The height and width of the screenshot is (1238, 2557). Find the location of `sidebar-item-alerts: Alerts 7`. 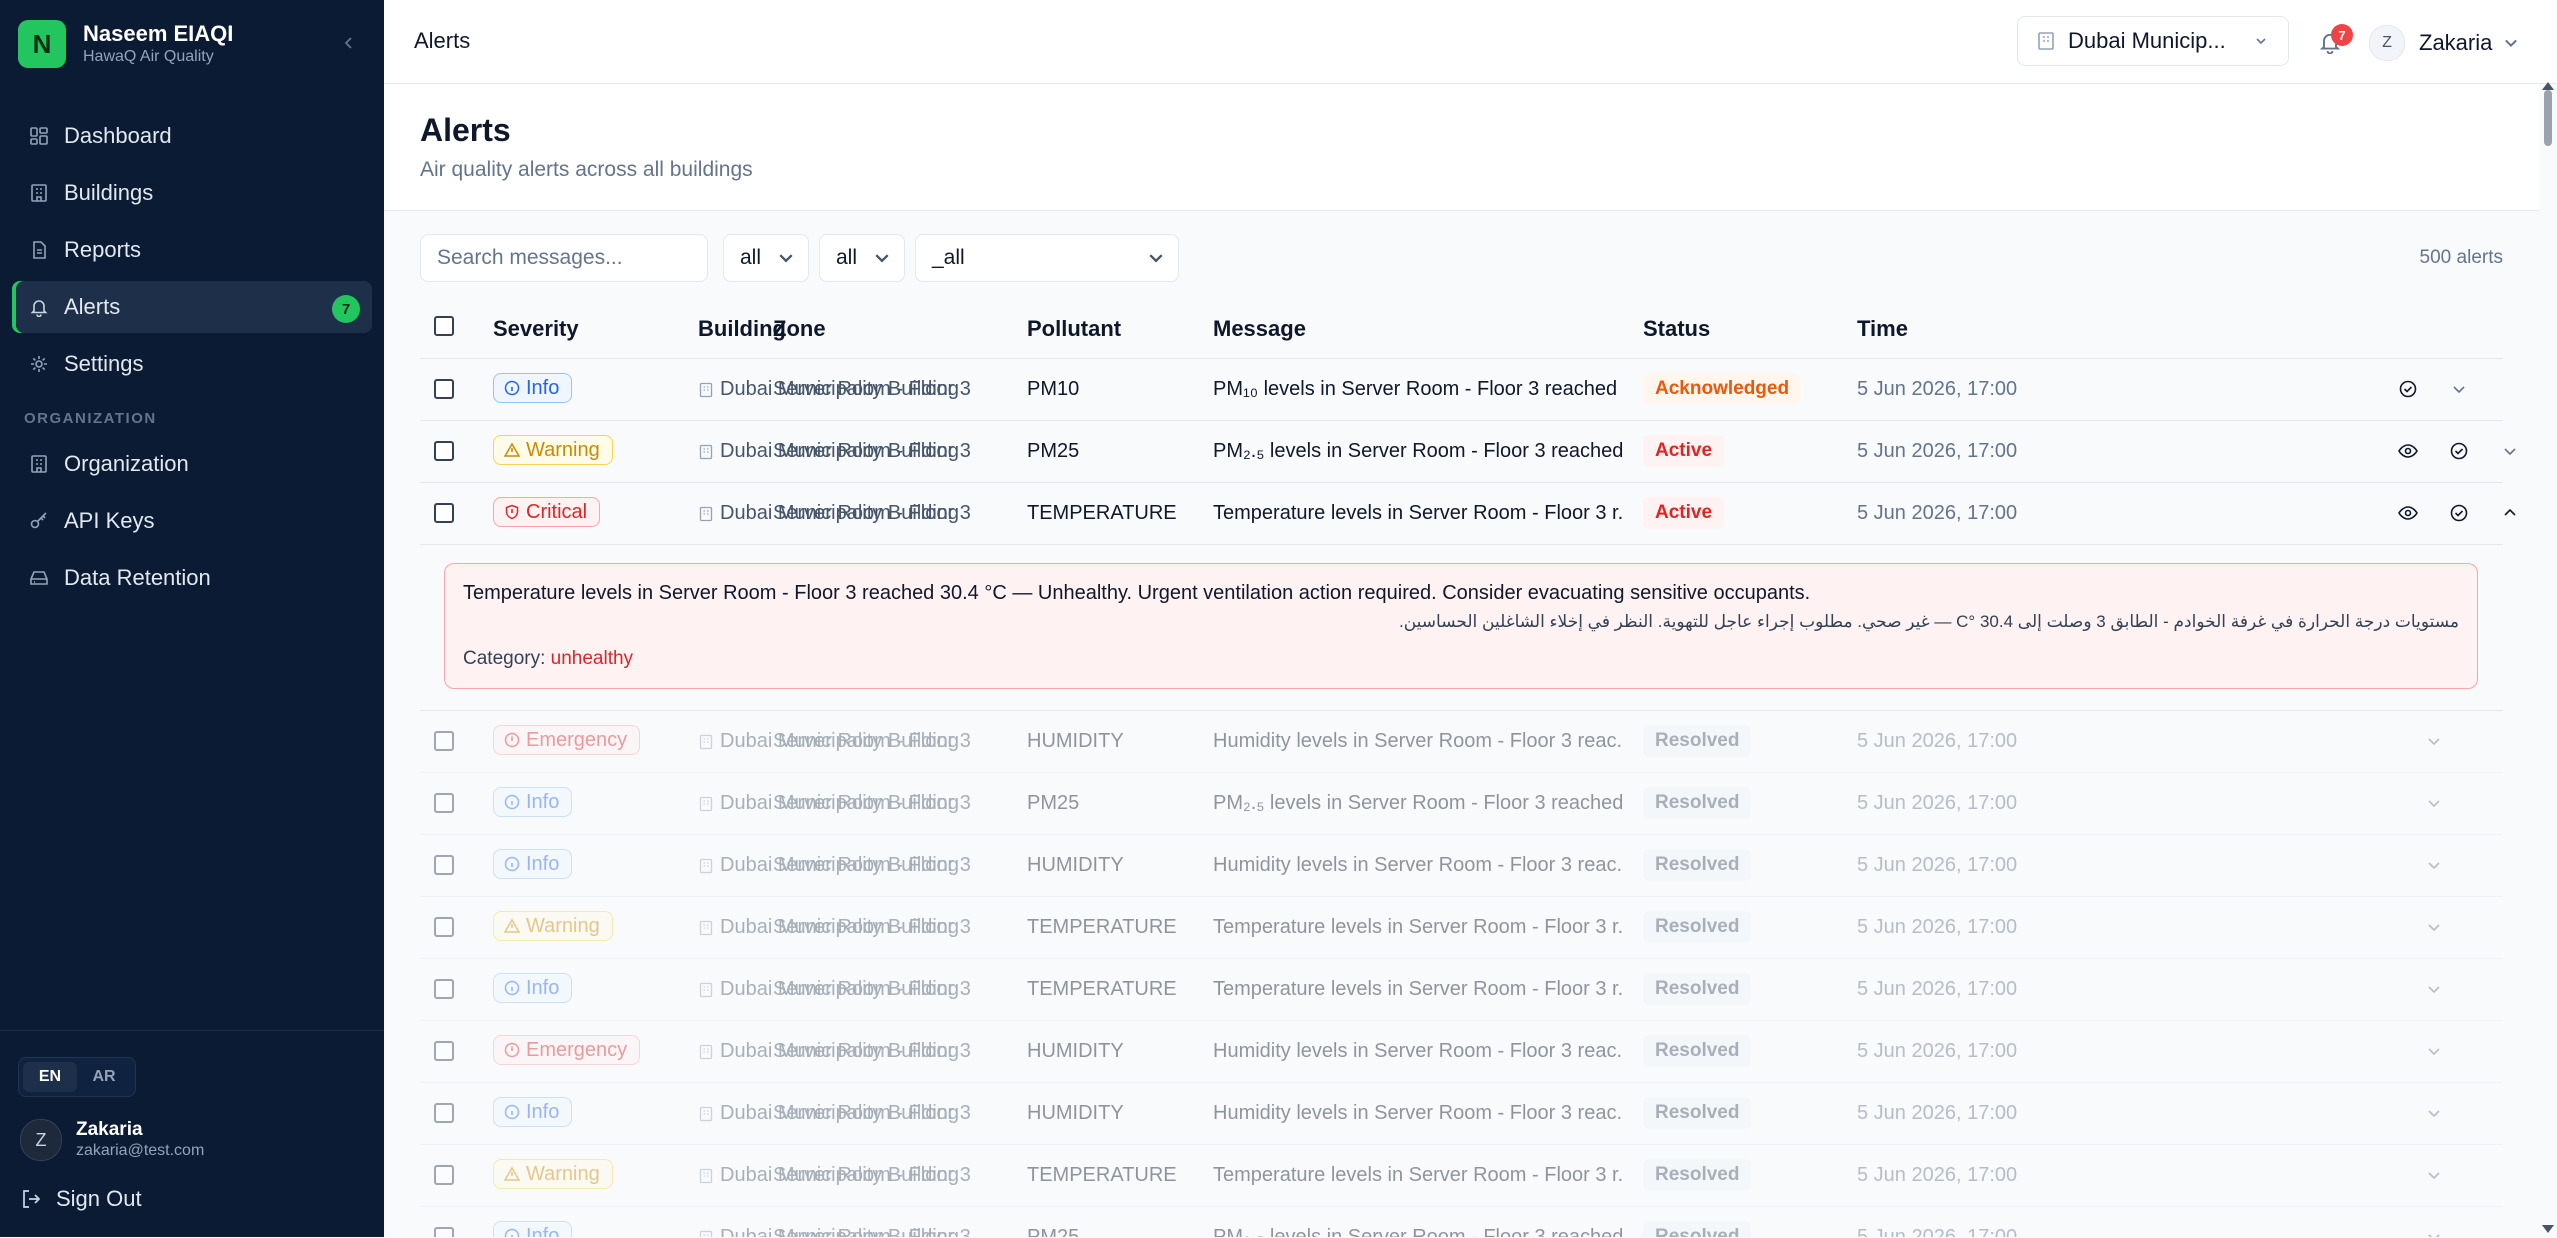

sidebar-item-alerts: Alerts 7 is located at coordinates (192, 307).